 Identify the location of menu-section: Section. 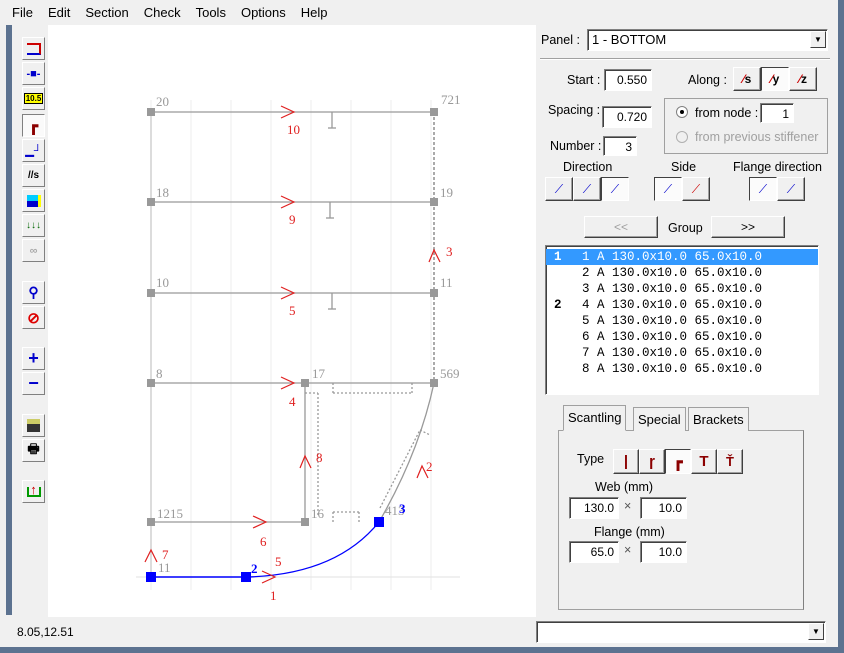
(106, 12).